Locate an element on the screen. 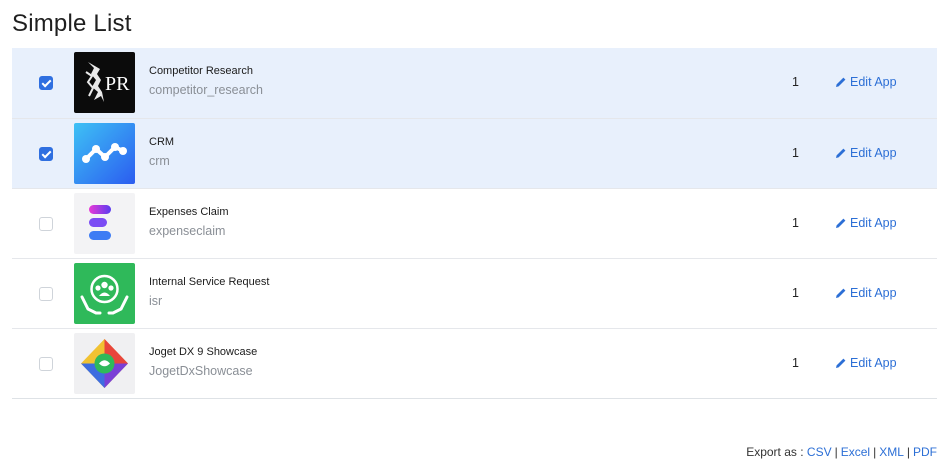 The height and width of the screenshot is (473, 946). service-hands-icon is located at coordinates (104, 293).